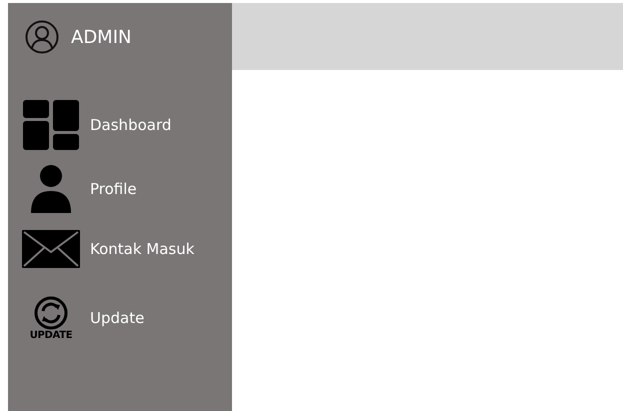  I want to click on nav-label: Kontak Masuk, so click(142, 249).